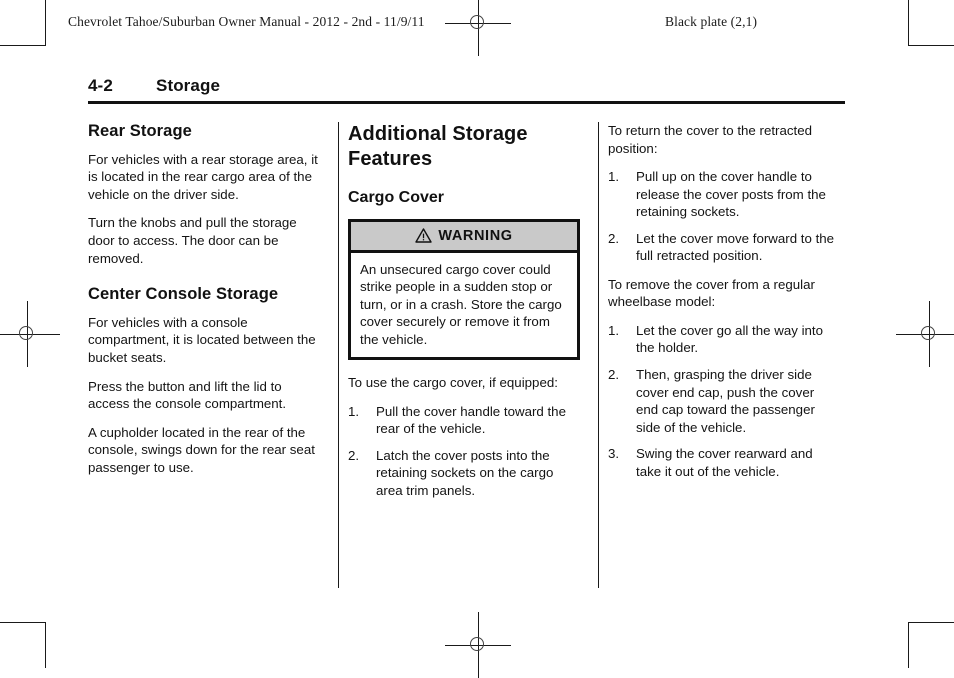  I want to click on warning-triangle-icon, so click(424, 235).